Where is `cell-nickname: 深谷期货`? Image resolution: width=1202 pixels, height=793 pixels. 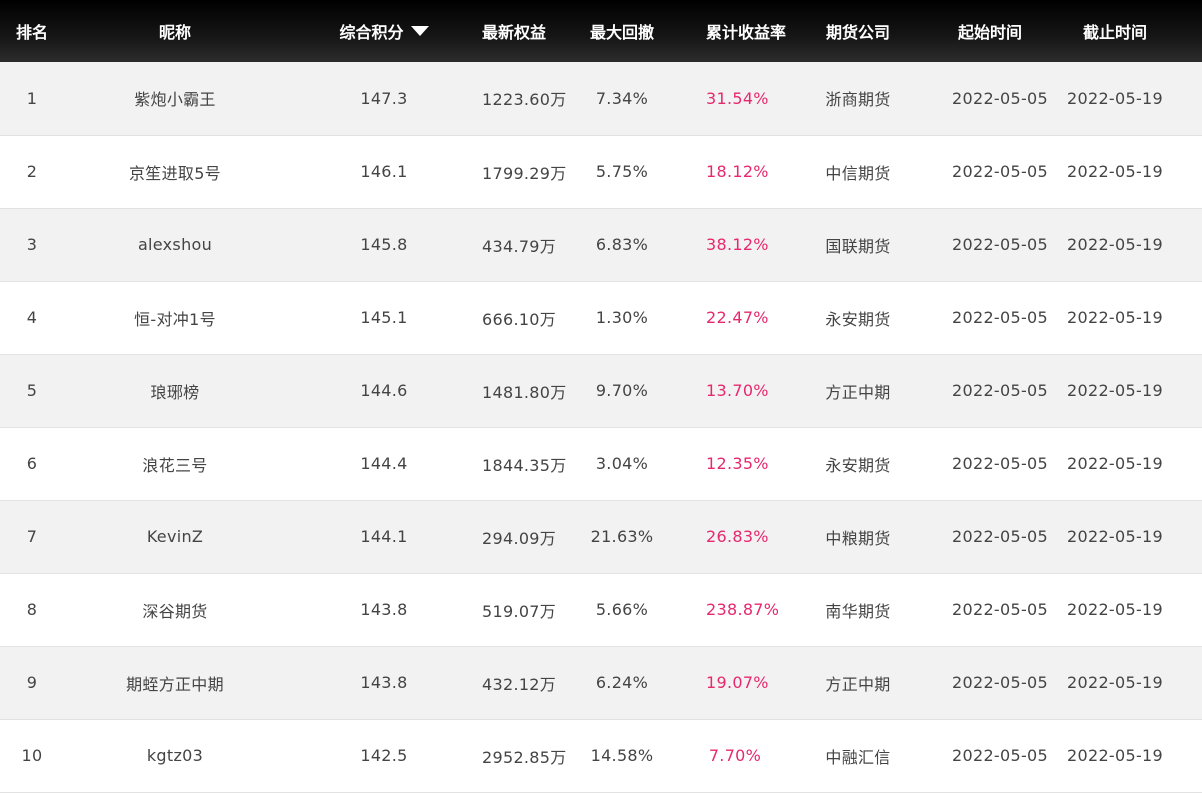 cell-nickname: 深谷期货 is located at coordinates (175, 611).